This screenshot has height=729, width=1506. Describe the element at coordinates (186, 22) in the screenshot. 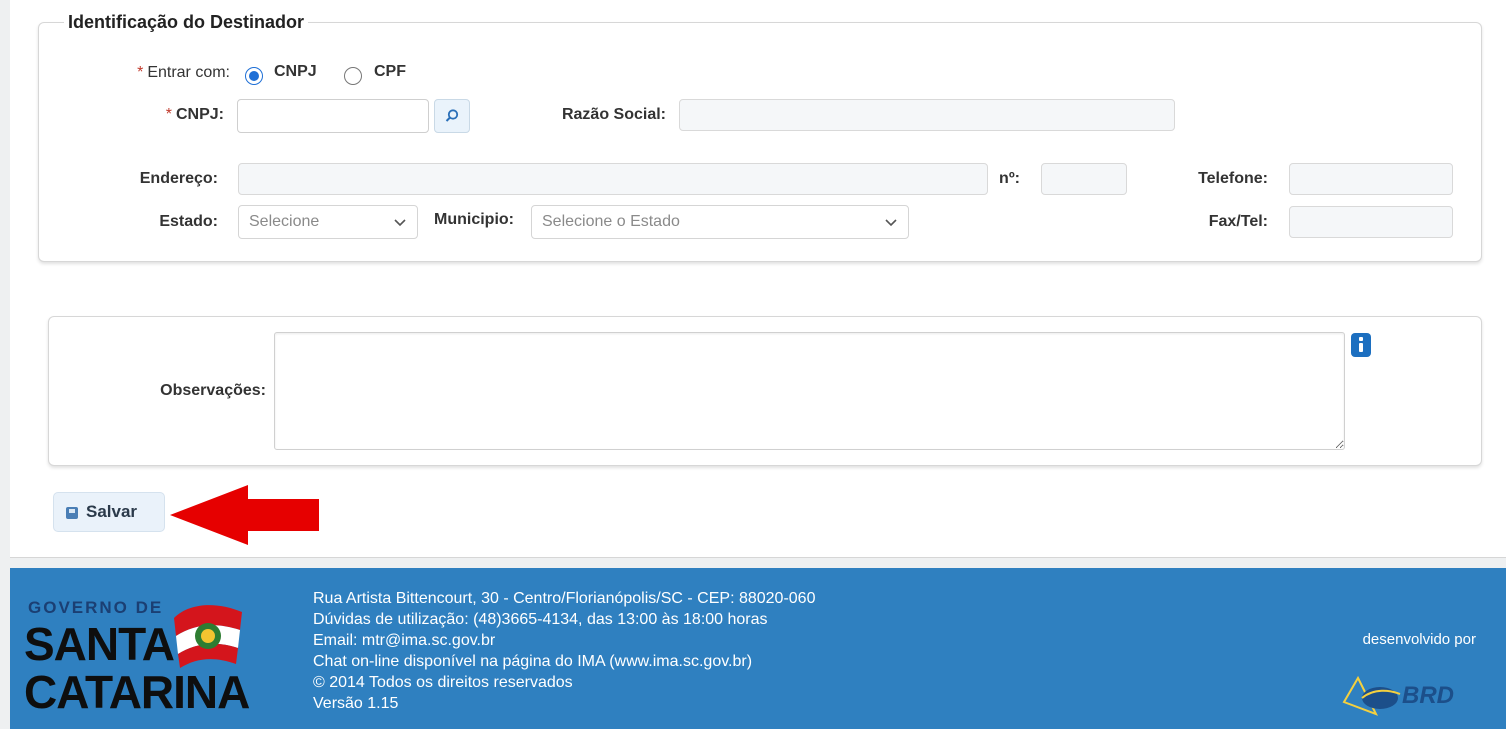

I see `destinador-legend: Identificação do Destinador` at that location.